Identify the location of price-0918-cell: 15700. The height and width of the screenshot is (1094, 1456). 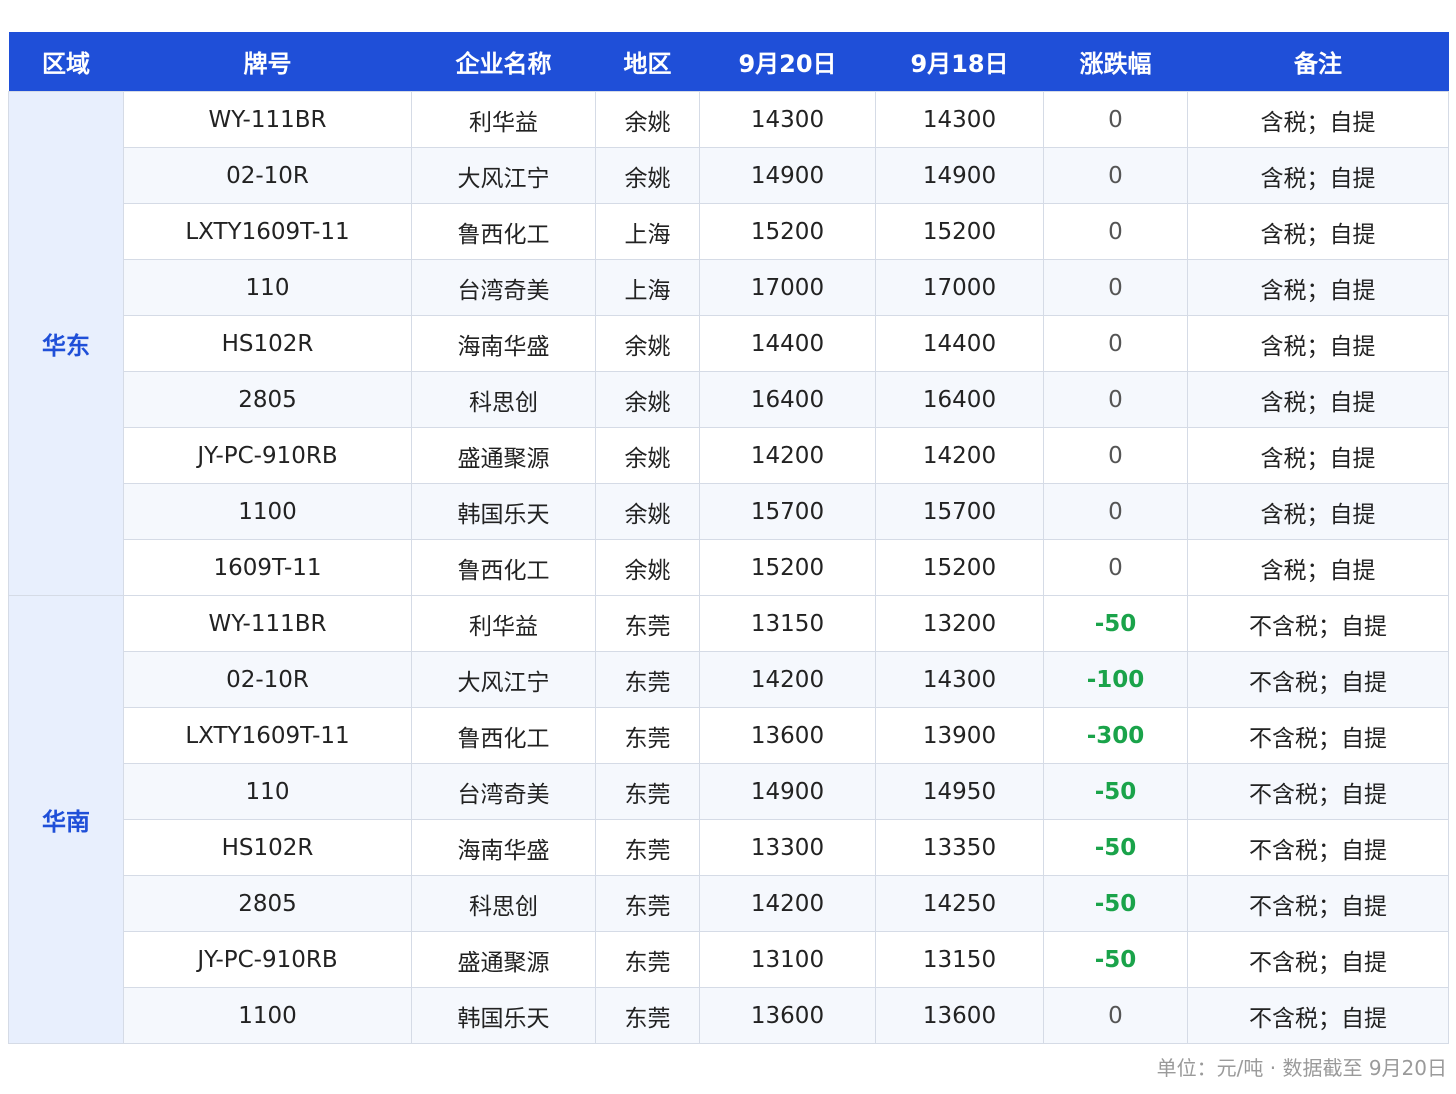
(959, 511).